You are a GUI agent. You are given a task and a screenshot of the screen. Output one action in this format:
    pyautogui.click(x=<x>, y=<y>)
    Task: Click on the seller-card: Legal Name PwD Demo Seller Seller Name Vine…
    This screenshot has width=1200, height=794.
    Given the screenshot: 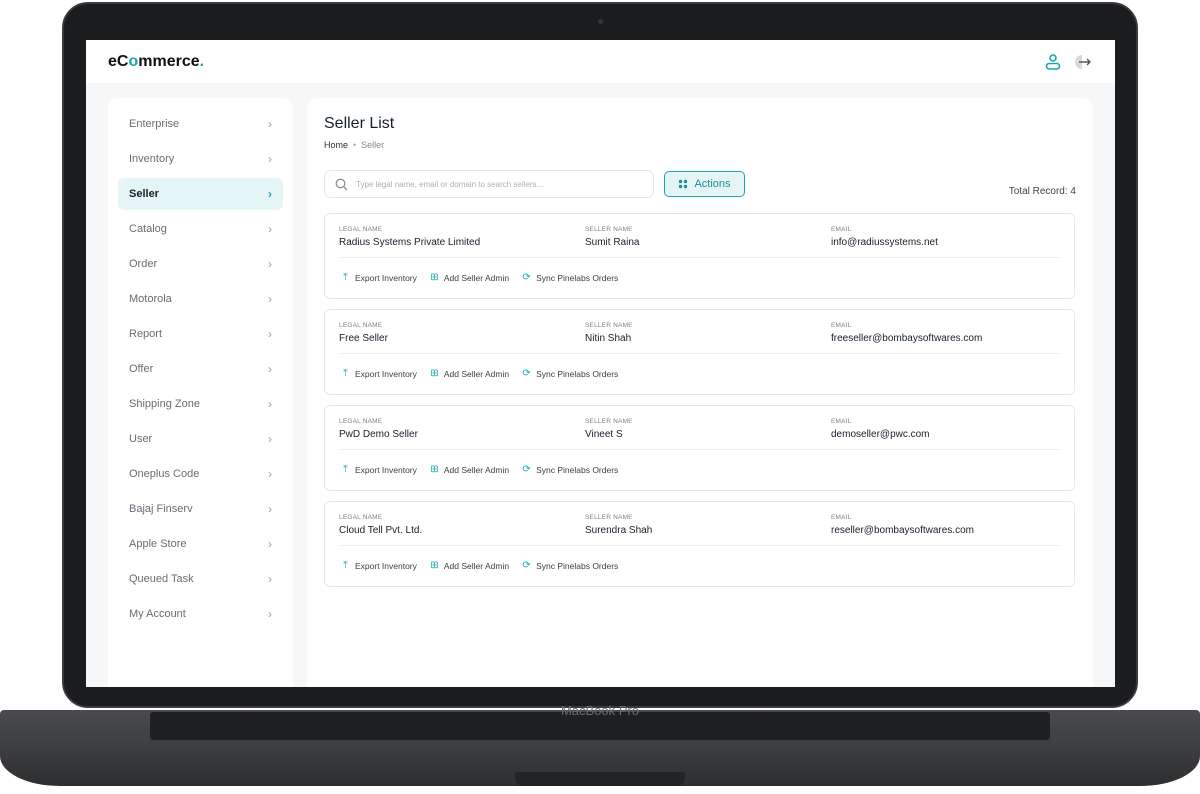 What is the action you would take?
    pyautogui.click(x=699, y=448)
    